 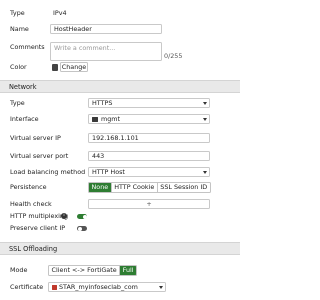 What do you see at coordinates (149, 119) in the screenshot?
I see `interface-select: mgmt` at bounding box center [149, 119].